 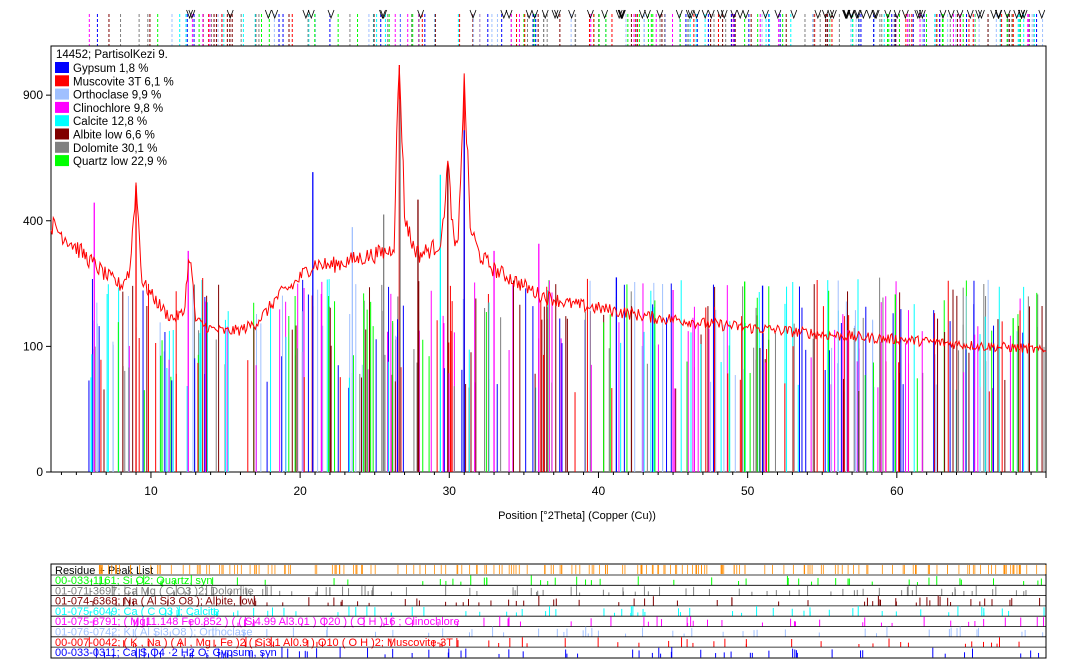 What do you see at coordinates (114, 136) in the screenshot?
I see `legend-entry-label: Albite low 6,6 %` at bounding box center [114, 136].